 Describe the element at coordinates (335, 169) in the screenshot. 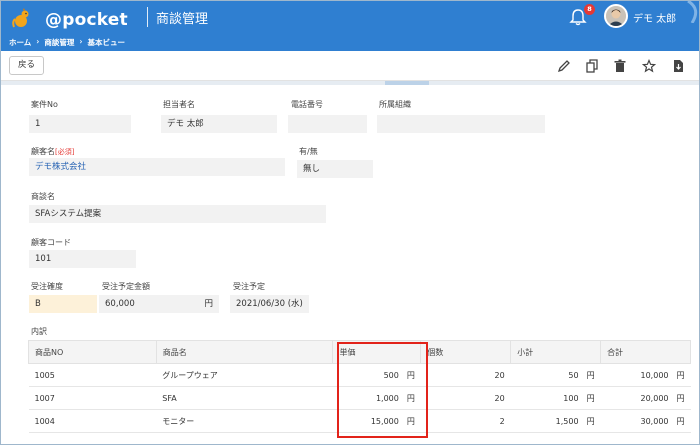

I see `exists-field: 無し` at that location.